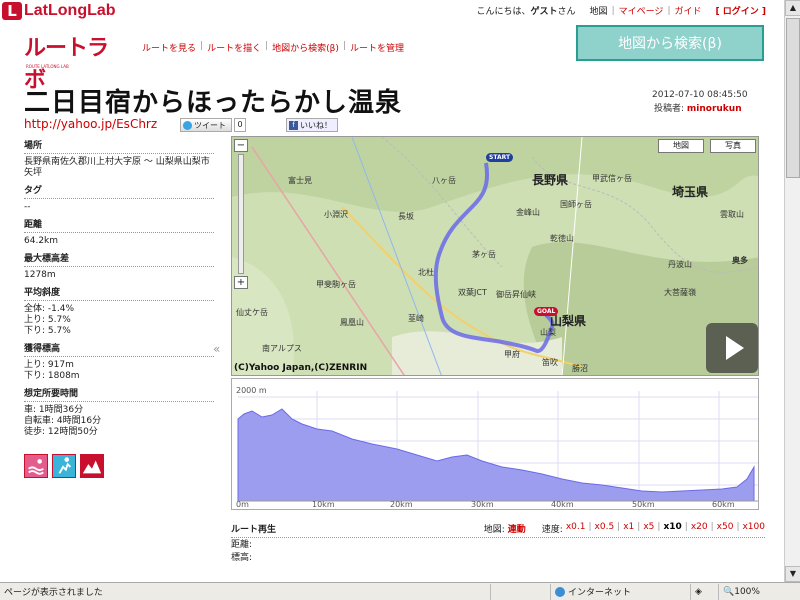 Image resolution: width=800 pixels, height=600 pixels. What do you see at coordinates (732, 214) in the screenshot?
I see `place-kumotori: 雲取山` at bounding box center [732, 214].